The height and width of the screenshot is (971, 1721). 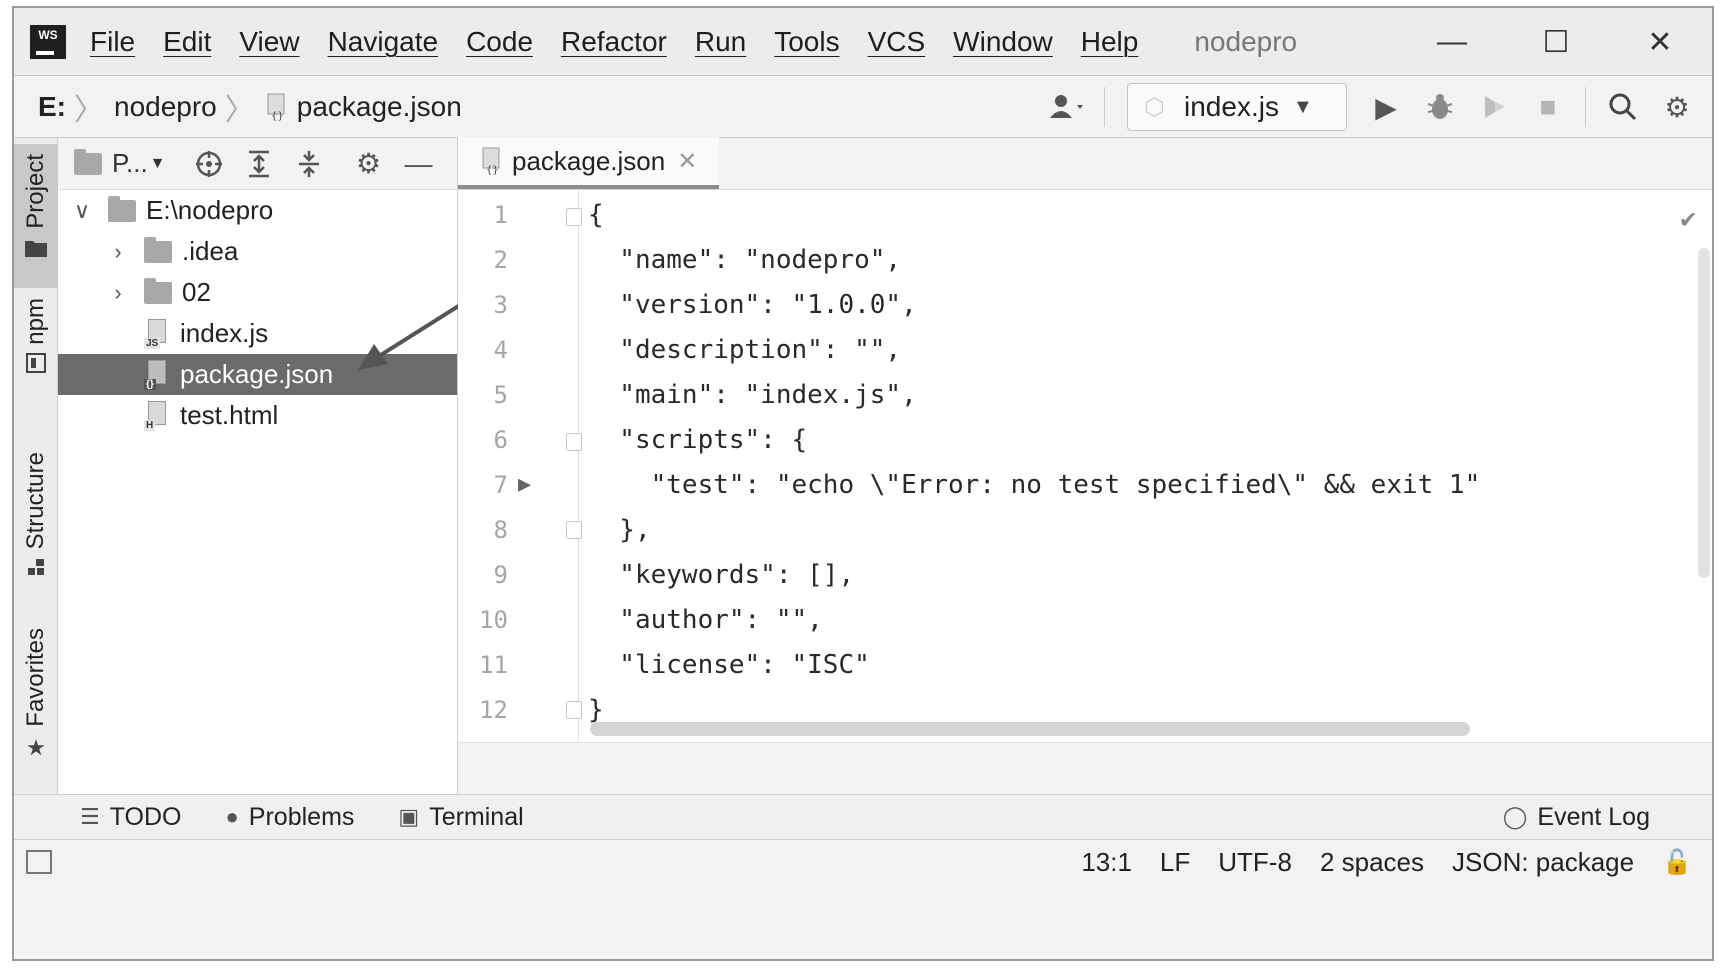 I want to click on run-configuration-select: ⬡ index.js ▼, so click(x=1237, y=107).